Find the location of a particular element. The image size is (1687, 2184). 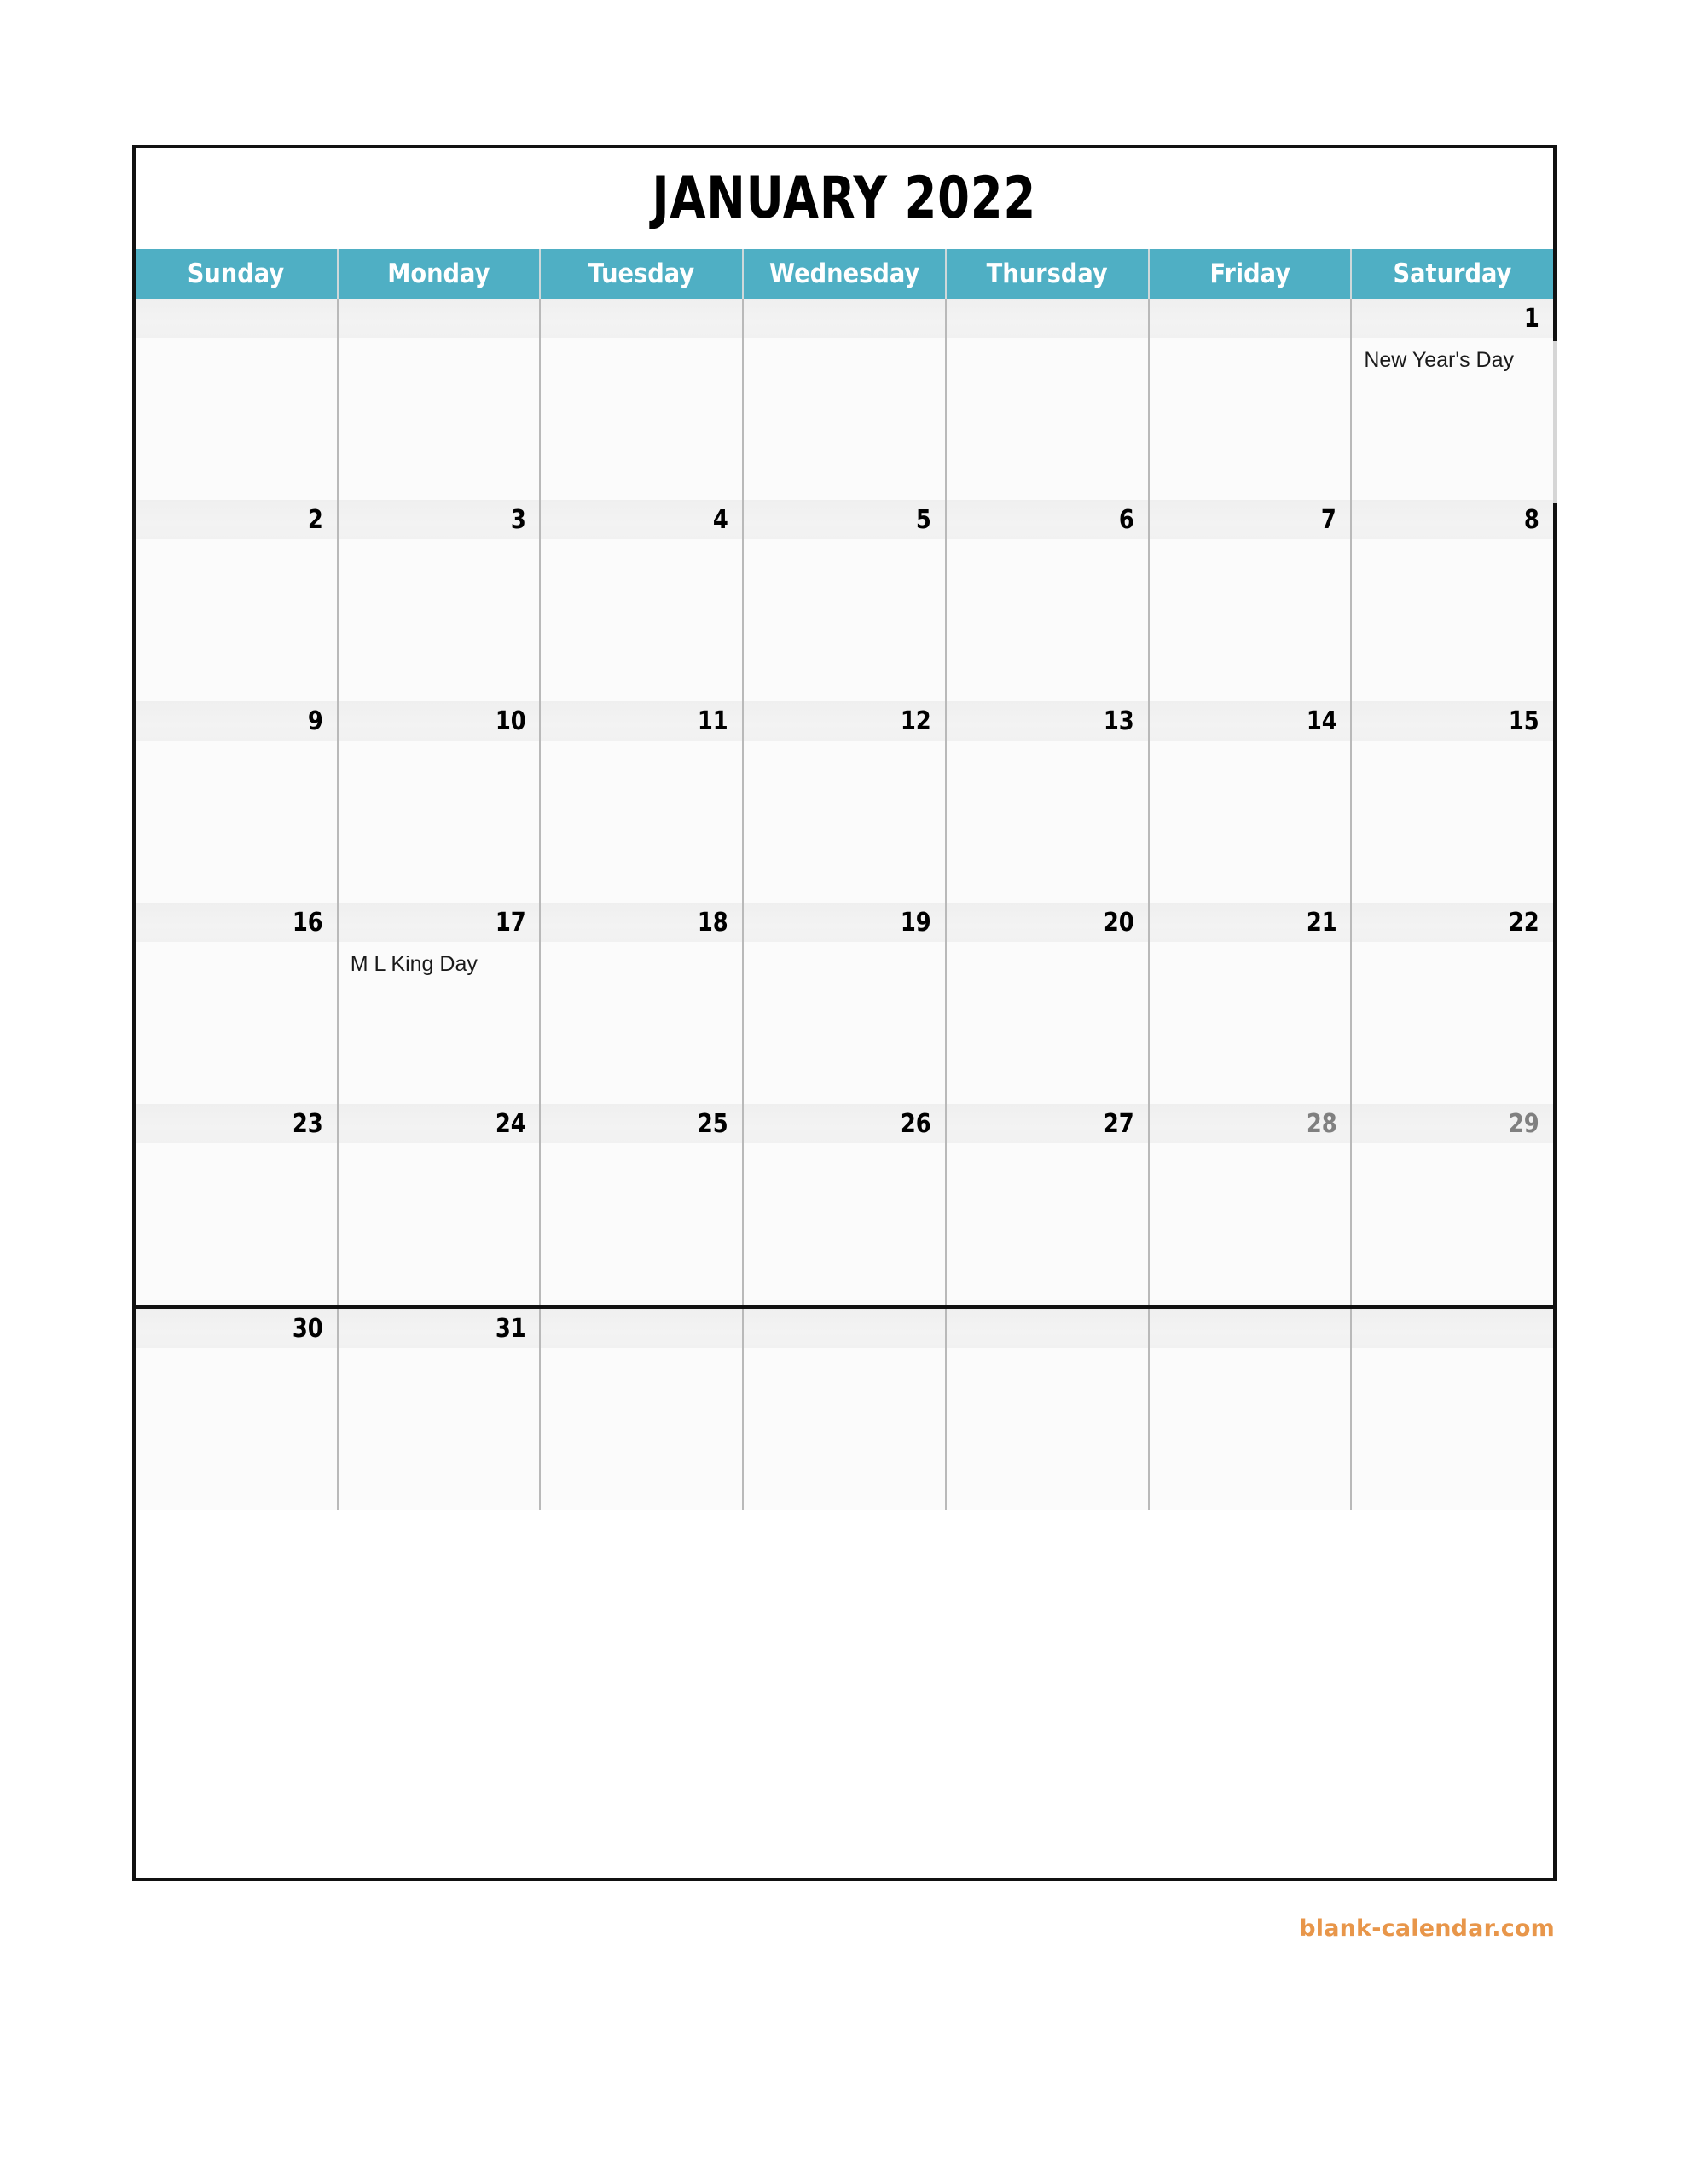

day-number-cell: 4 is located at coordinates (643, 519).